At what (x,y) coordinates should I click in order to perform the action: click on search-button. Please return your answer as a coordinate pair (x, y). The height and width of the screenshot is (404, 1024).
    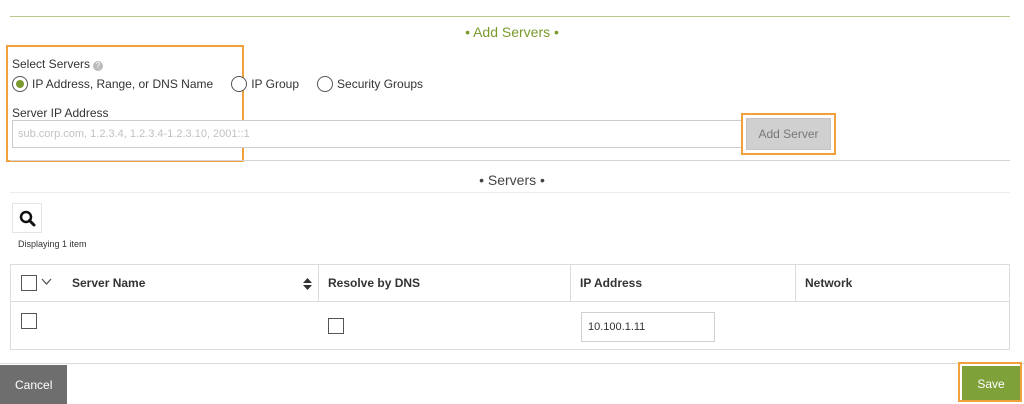
    Looking at the image, I should click on (27, 218).